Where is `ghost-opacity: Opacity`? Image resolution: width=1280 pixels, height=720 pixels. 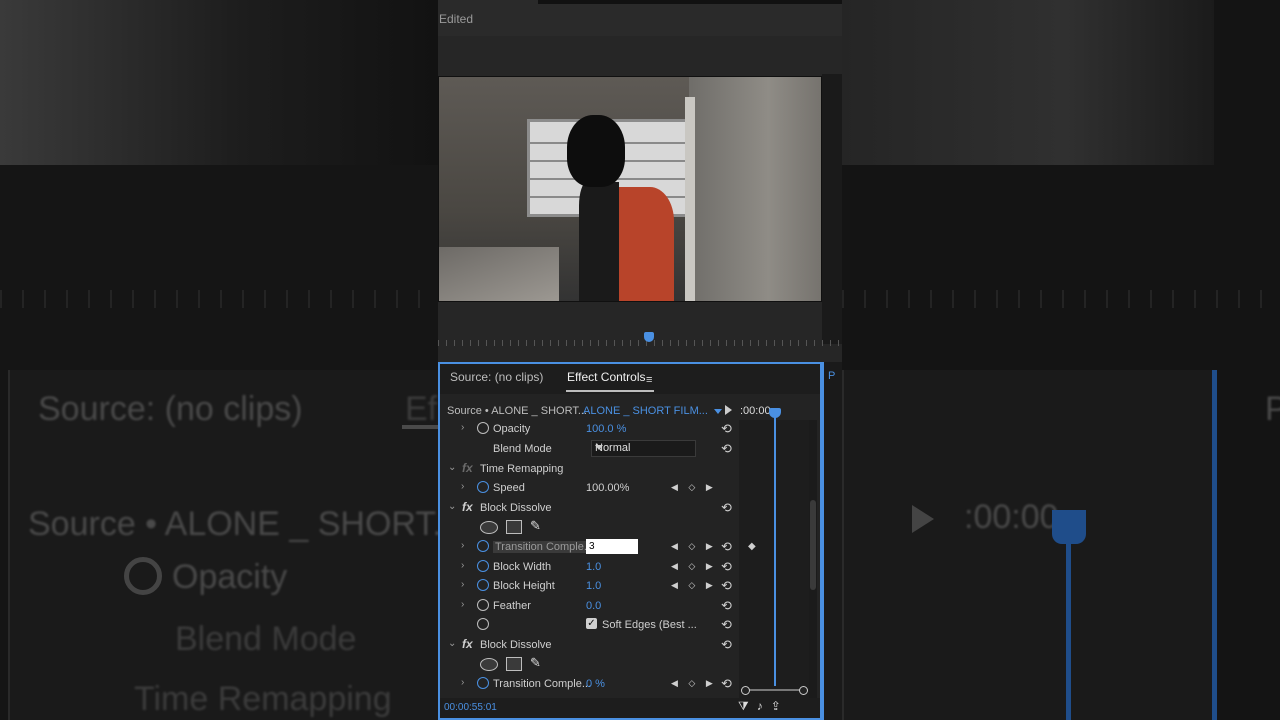
ghost-opacity: Opacity is located at coordinates (230, 577).